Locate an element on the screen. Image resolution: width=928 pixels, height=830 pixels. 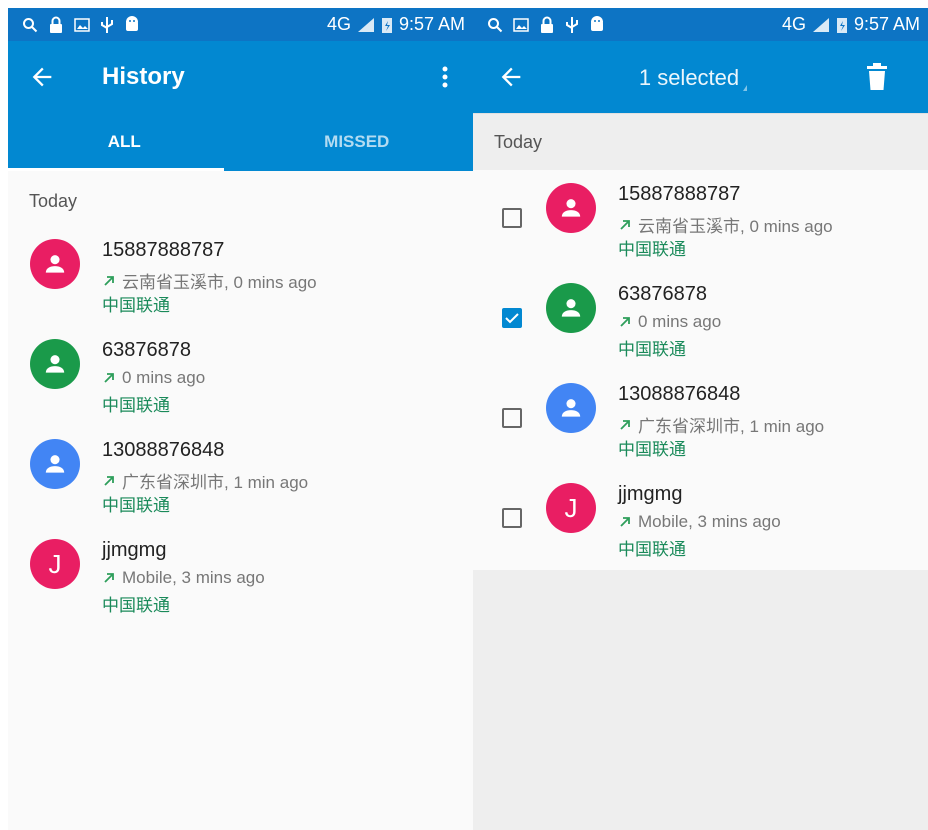
tab-all: ALL is located at coordinates (124, 142).